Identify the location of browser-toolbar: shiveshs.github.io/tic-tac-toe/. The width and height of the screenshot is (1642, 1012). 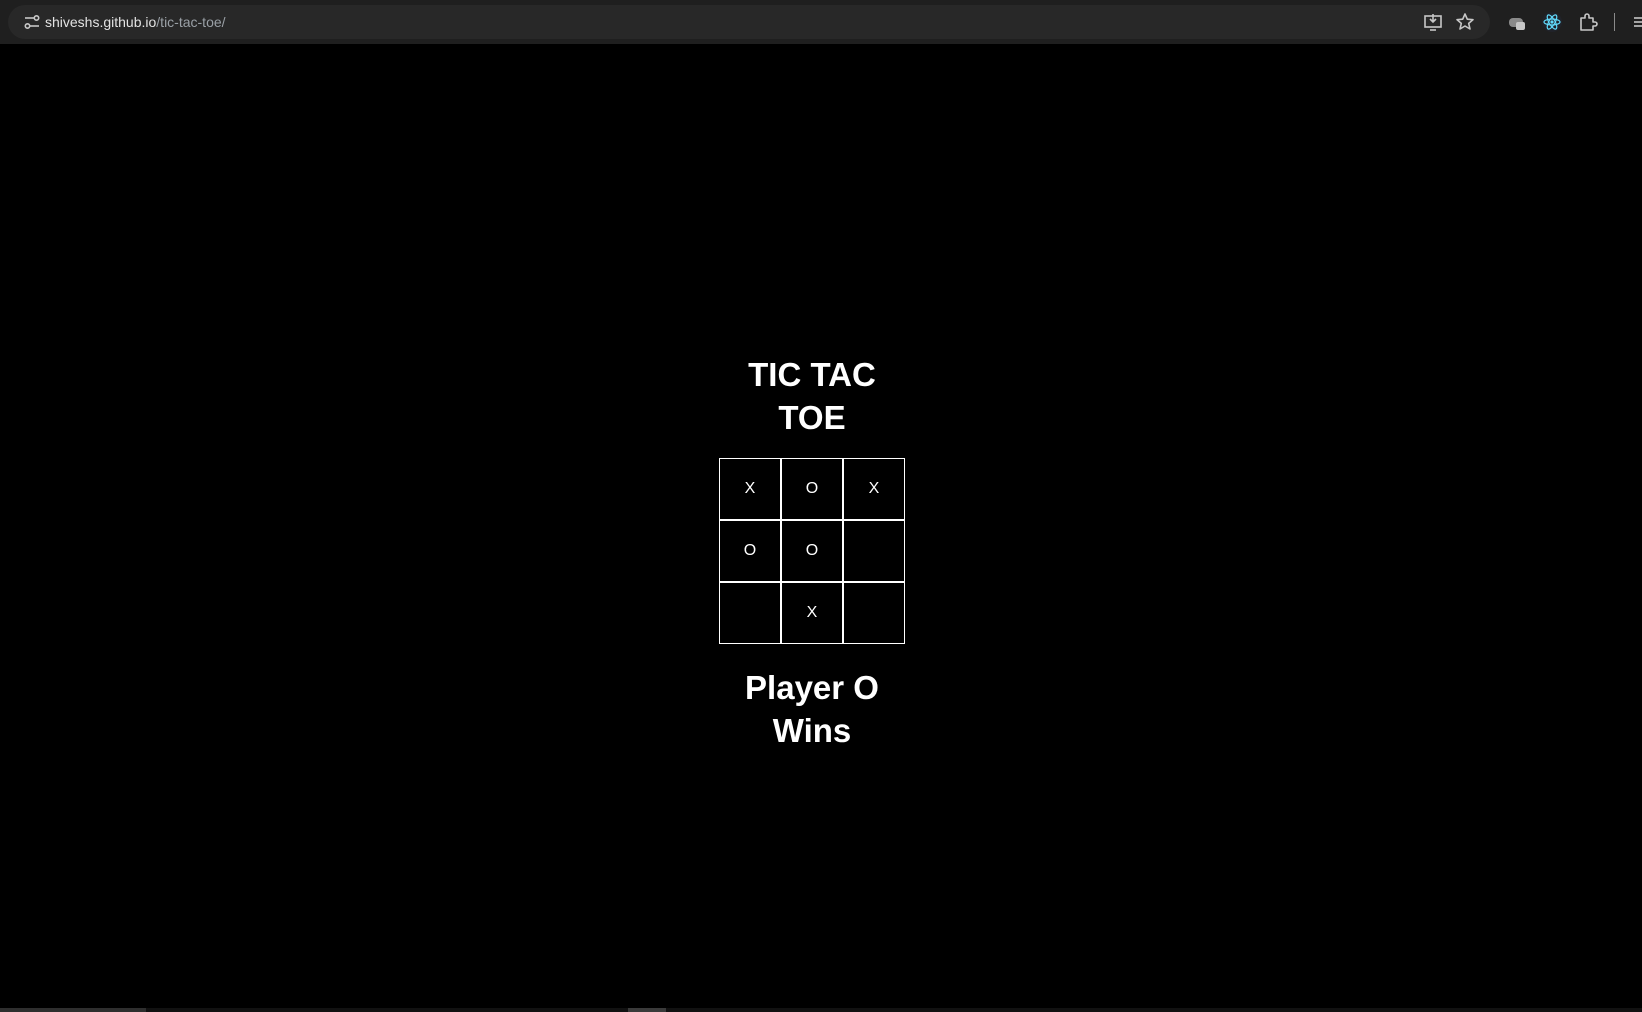
(821, 22).